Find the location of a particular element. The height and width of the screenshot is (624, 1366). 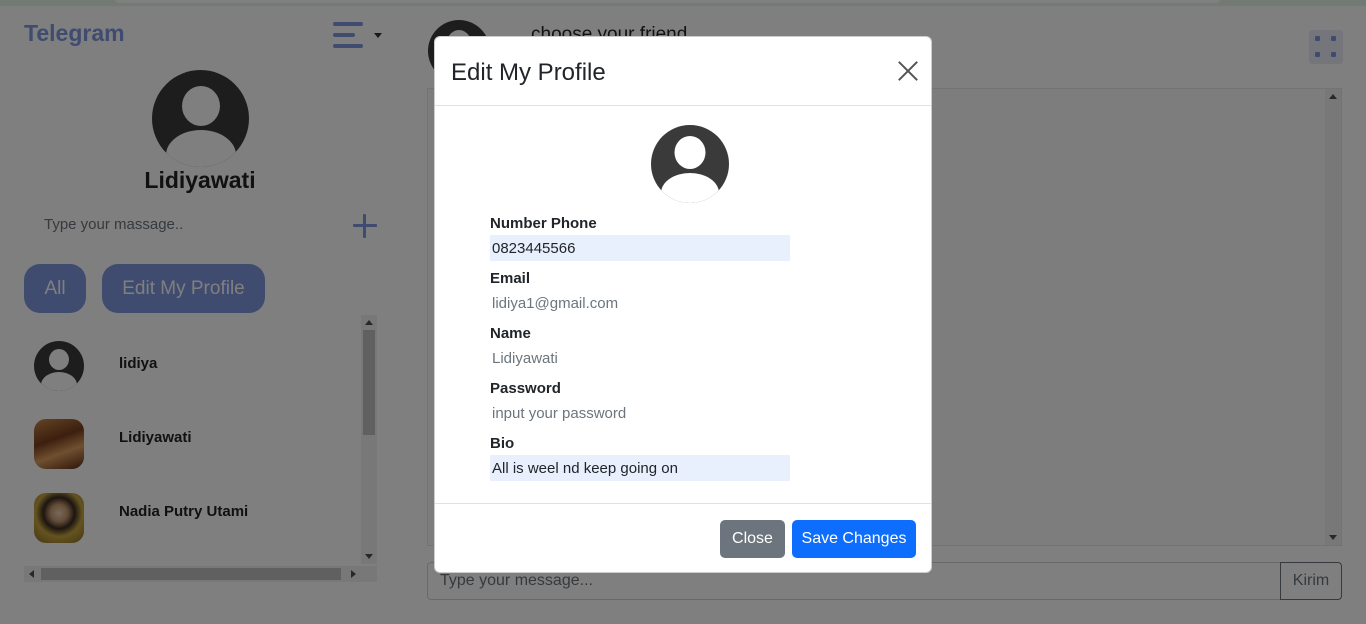

modal-header: Edit My Profile is located at coordinates (683, 71).